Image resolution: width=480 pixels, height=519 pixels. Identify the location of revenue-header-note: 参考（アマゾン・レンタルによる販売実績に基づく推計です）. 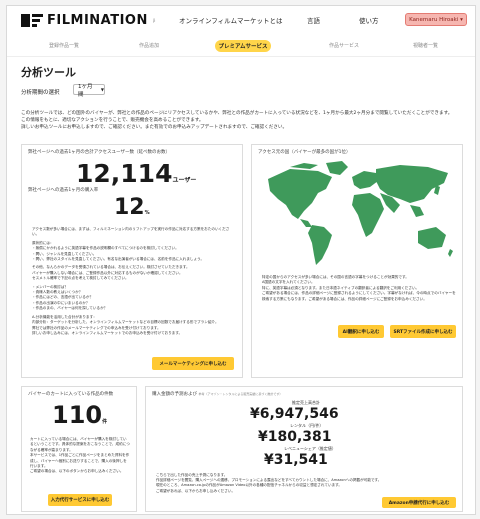
(240, 394).